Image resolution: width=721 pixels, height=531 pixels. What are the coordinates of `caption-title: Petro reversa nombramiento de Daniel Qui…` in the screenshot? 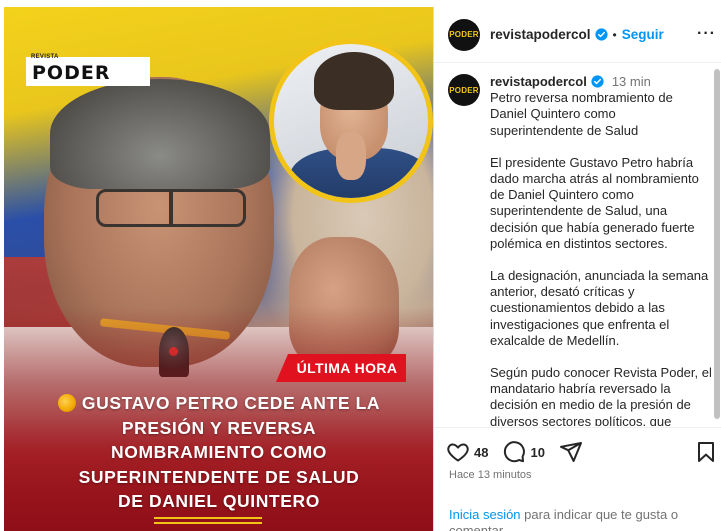 It's located at (581, 114).